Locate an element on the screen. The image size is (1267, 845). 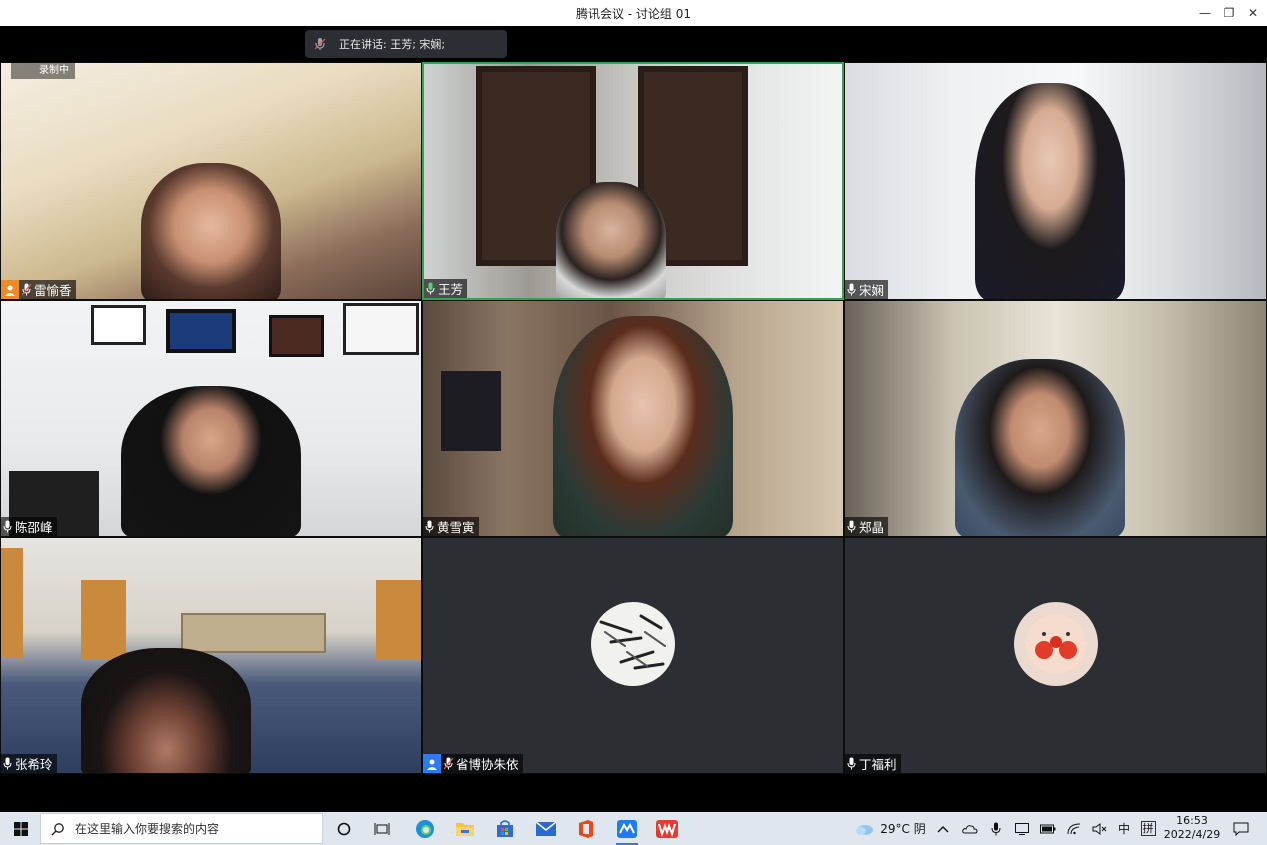
clock-date: 2022/4/29 is located at coordinates (1192, 834).